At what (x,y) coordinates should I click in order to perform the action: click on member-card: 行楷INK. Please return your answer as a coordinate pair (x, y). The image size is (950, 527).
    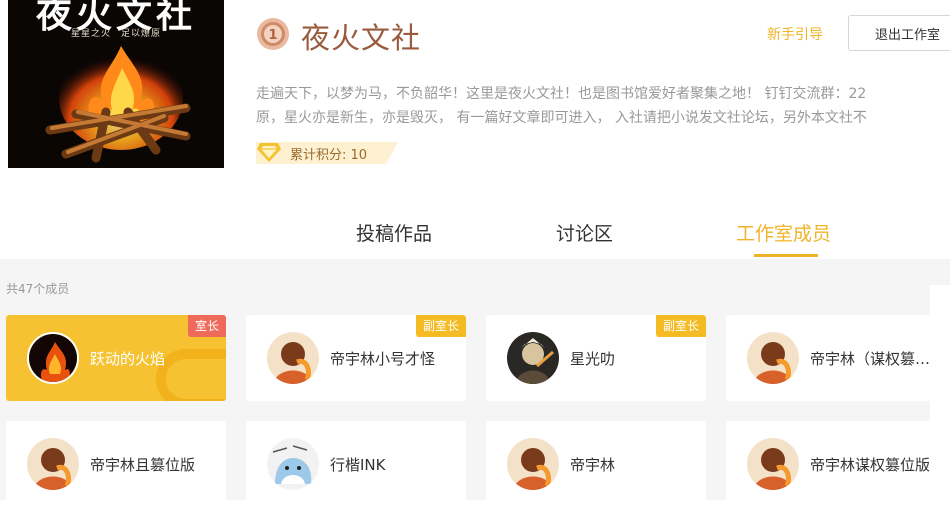
    Looking at the image, I should click on (356, 464).